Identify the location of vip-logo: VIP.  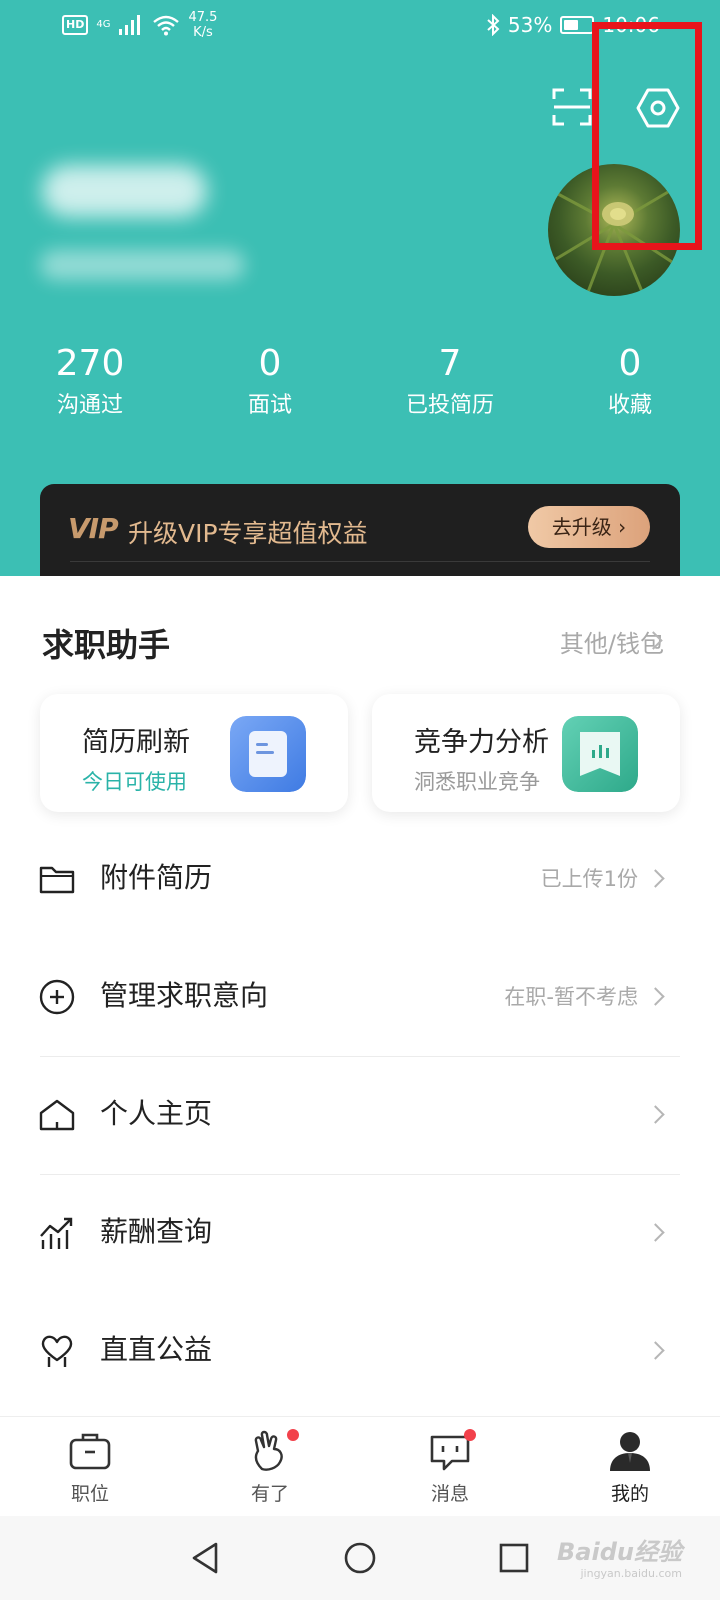
(93, 528).